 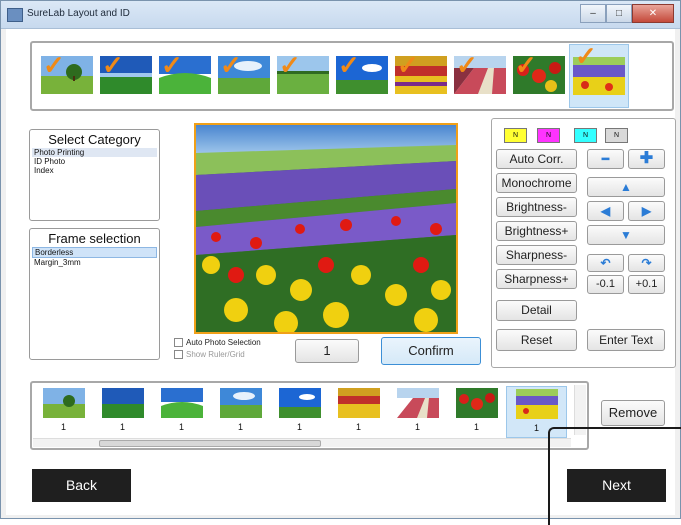 I want to click on horizontal-scrollbar, so click(x=302, y=442).